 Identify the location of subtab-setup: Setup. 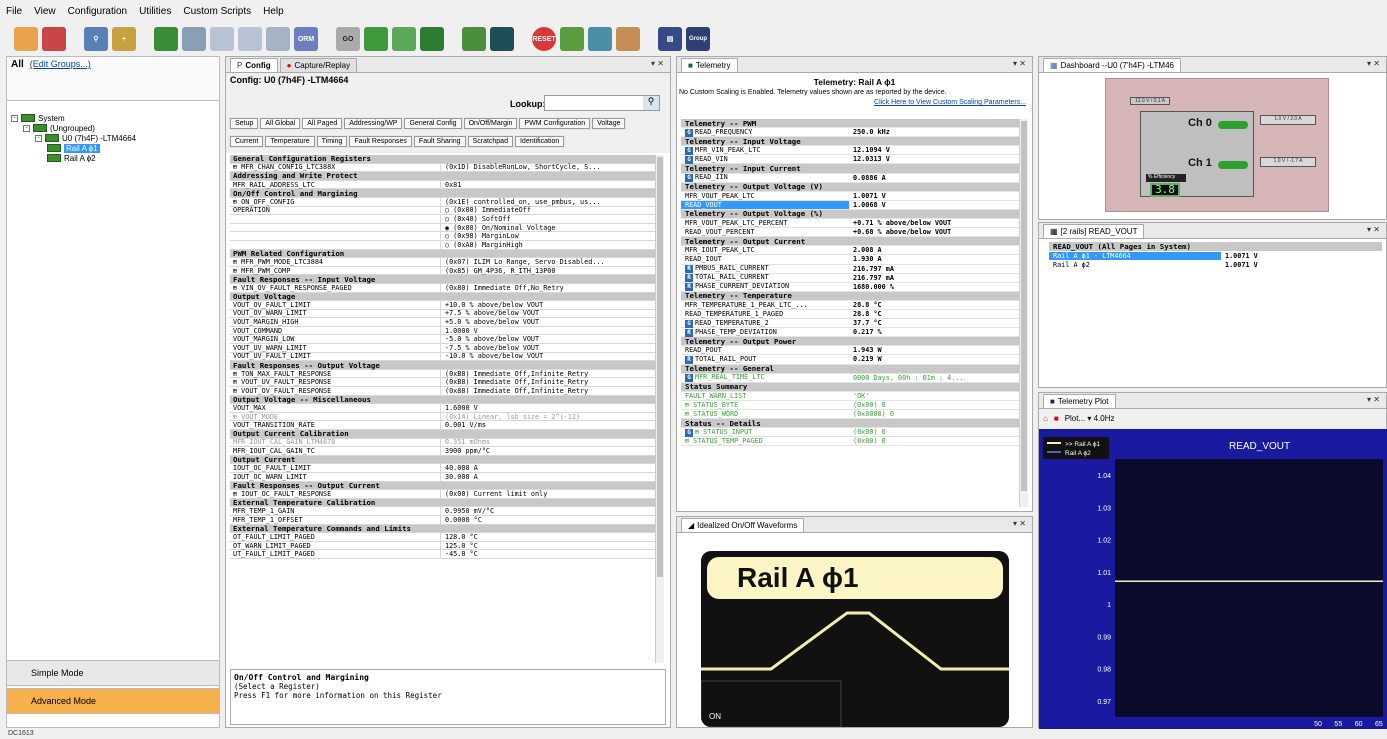
(244, 123).